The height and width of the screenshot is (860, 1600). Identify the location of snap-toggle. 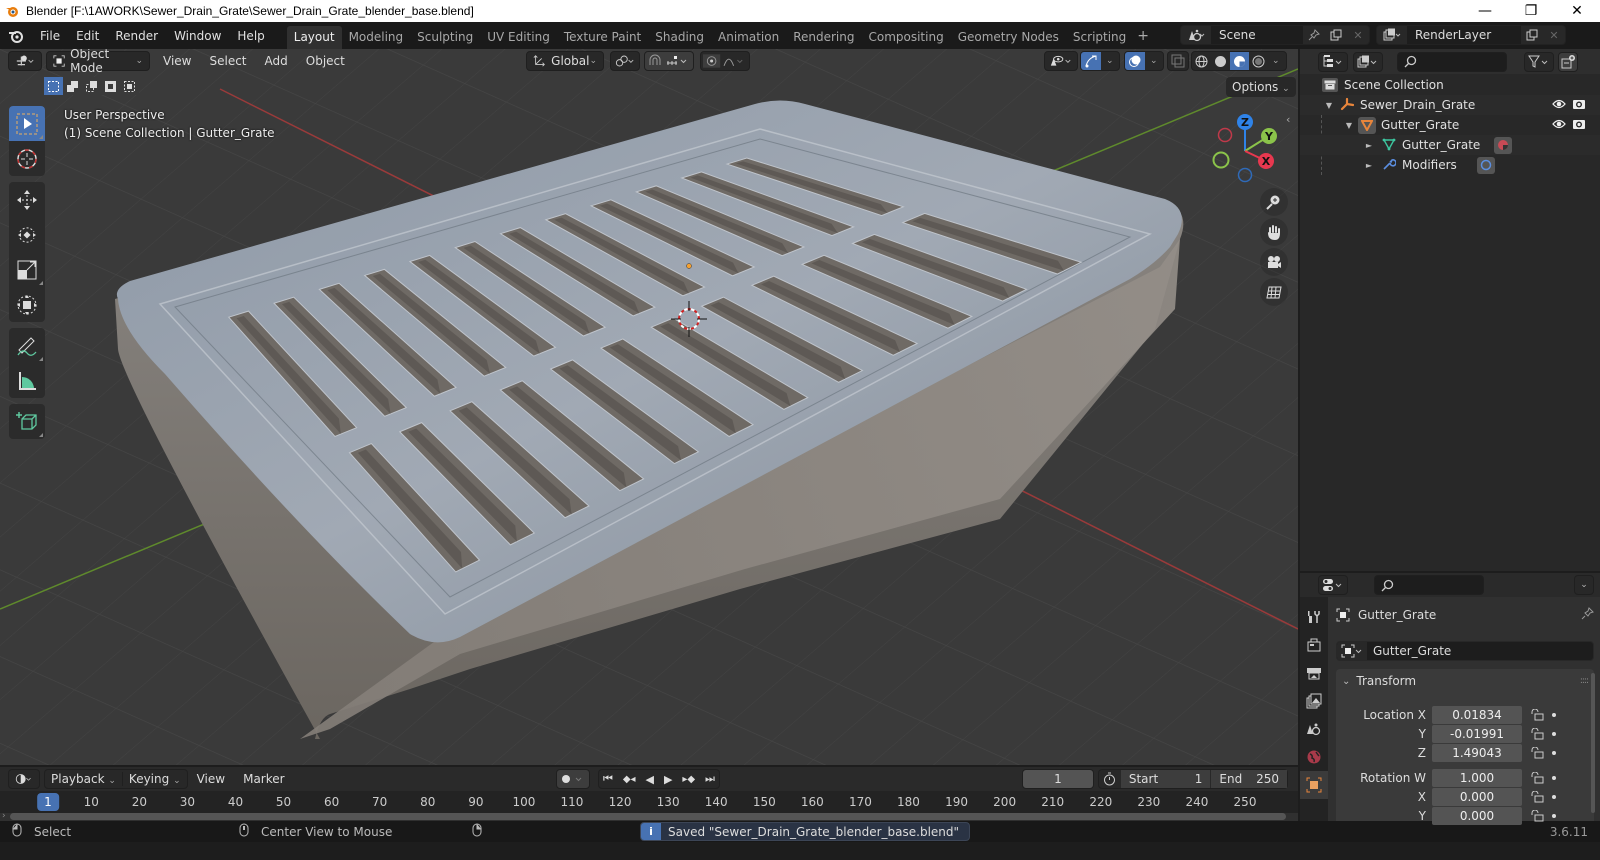
(669, 61).